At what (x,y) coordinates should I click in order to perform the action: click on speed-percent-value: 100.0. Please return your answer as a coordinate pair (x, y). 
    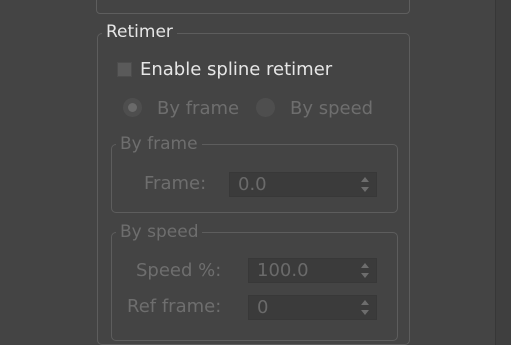
    Looking at the image, I should click on (283, 271).